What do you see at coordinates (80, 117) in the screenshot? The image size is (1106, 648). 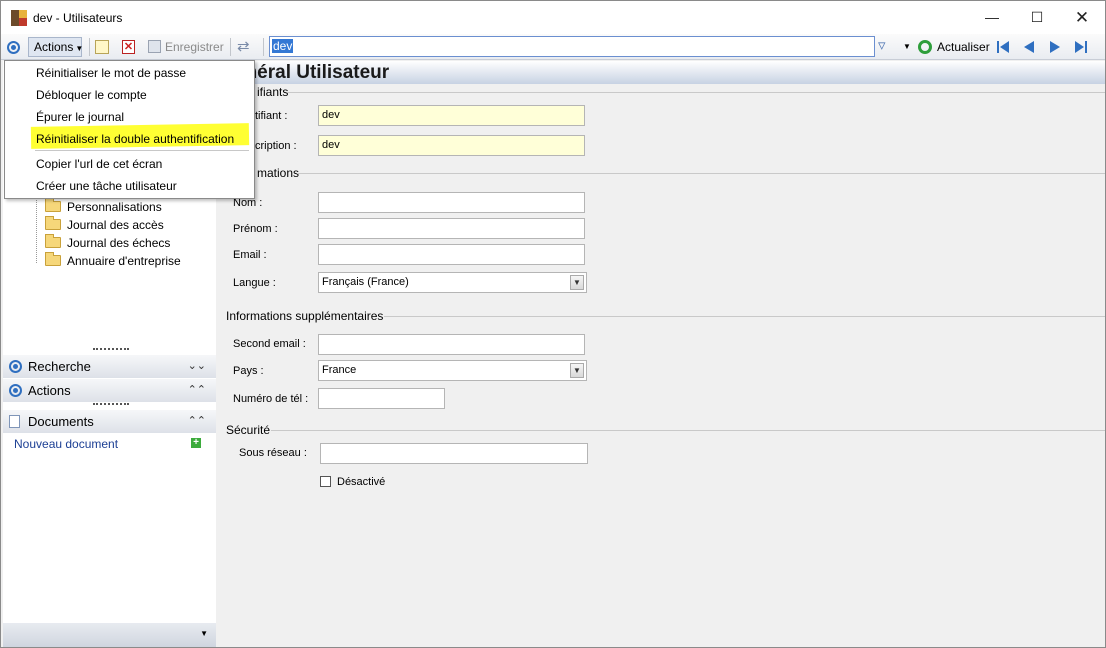 I see `menu-item-purge-log: Épurer le journal` at bounding box center [80, 117].